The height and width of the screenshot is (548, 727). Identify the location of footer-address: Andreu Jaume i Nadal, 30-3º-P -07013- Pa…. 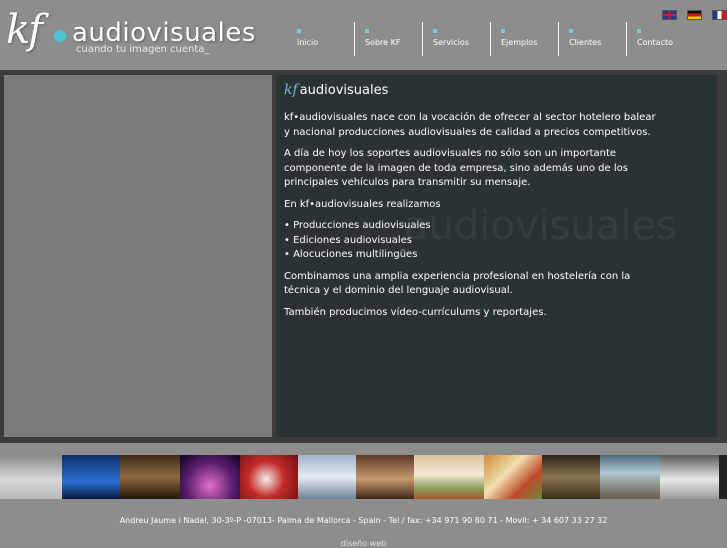
(363, 520).